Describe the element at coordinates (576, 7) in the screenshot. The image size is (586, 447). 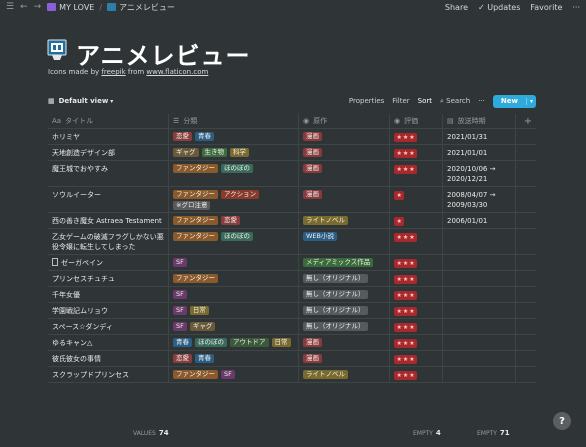
I see `more-options-icon: ···` at that location.